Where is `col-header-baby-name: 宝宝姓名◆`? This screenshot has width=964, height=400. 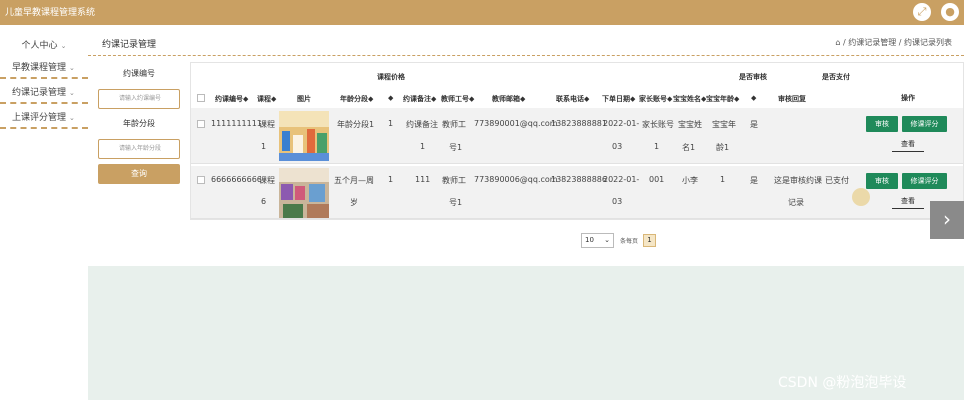
col-header-baby-name: 宝宝姓名◆ is located at coordinates (689, 99).